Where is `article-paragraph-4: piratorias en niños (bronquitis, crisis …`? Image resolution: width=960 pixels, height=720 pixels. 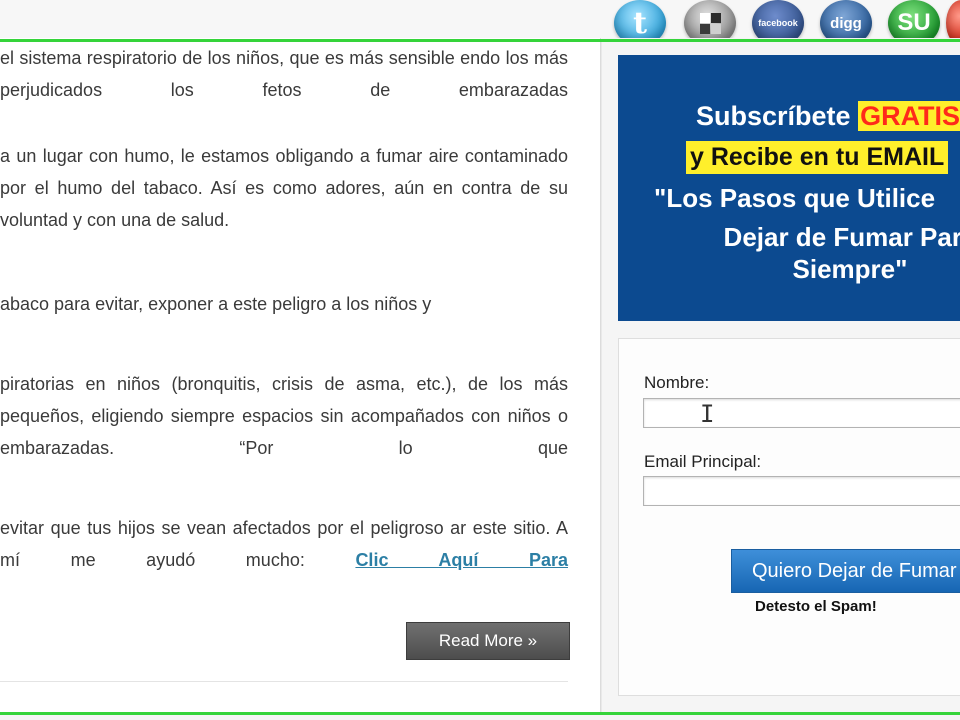
article-paragraph-4: piratorias en niños (bronquitis, crisis … is located at coordinates (284, 416).